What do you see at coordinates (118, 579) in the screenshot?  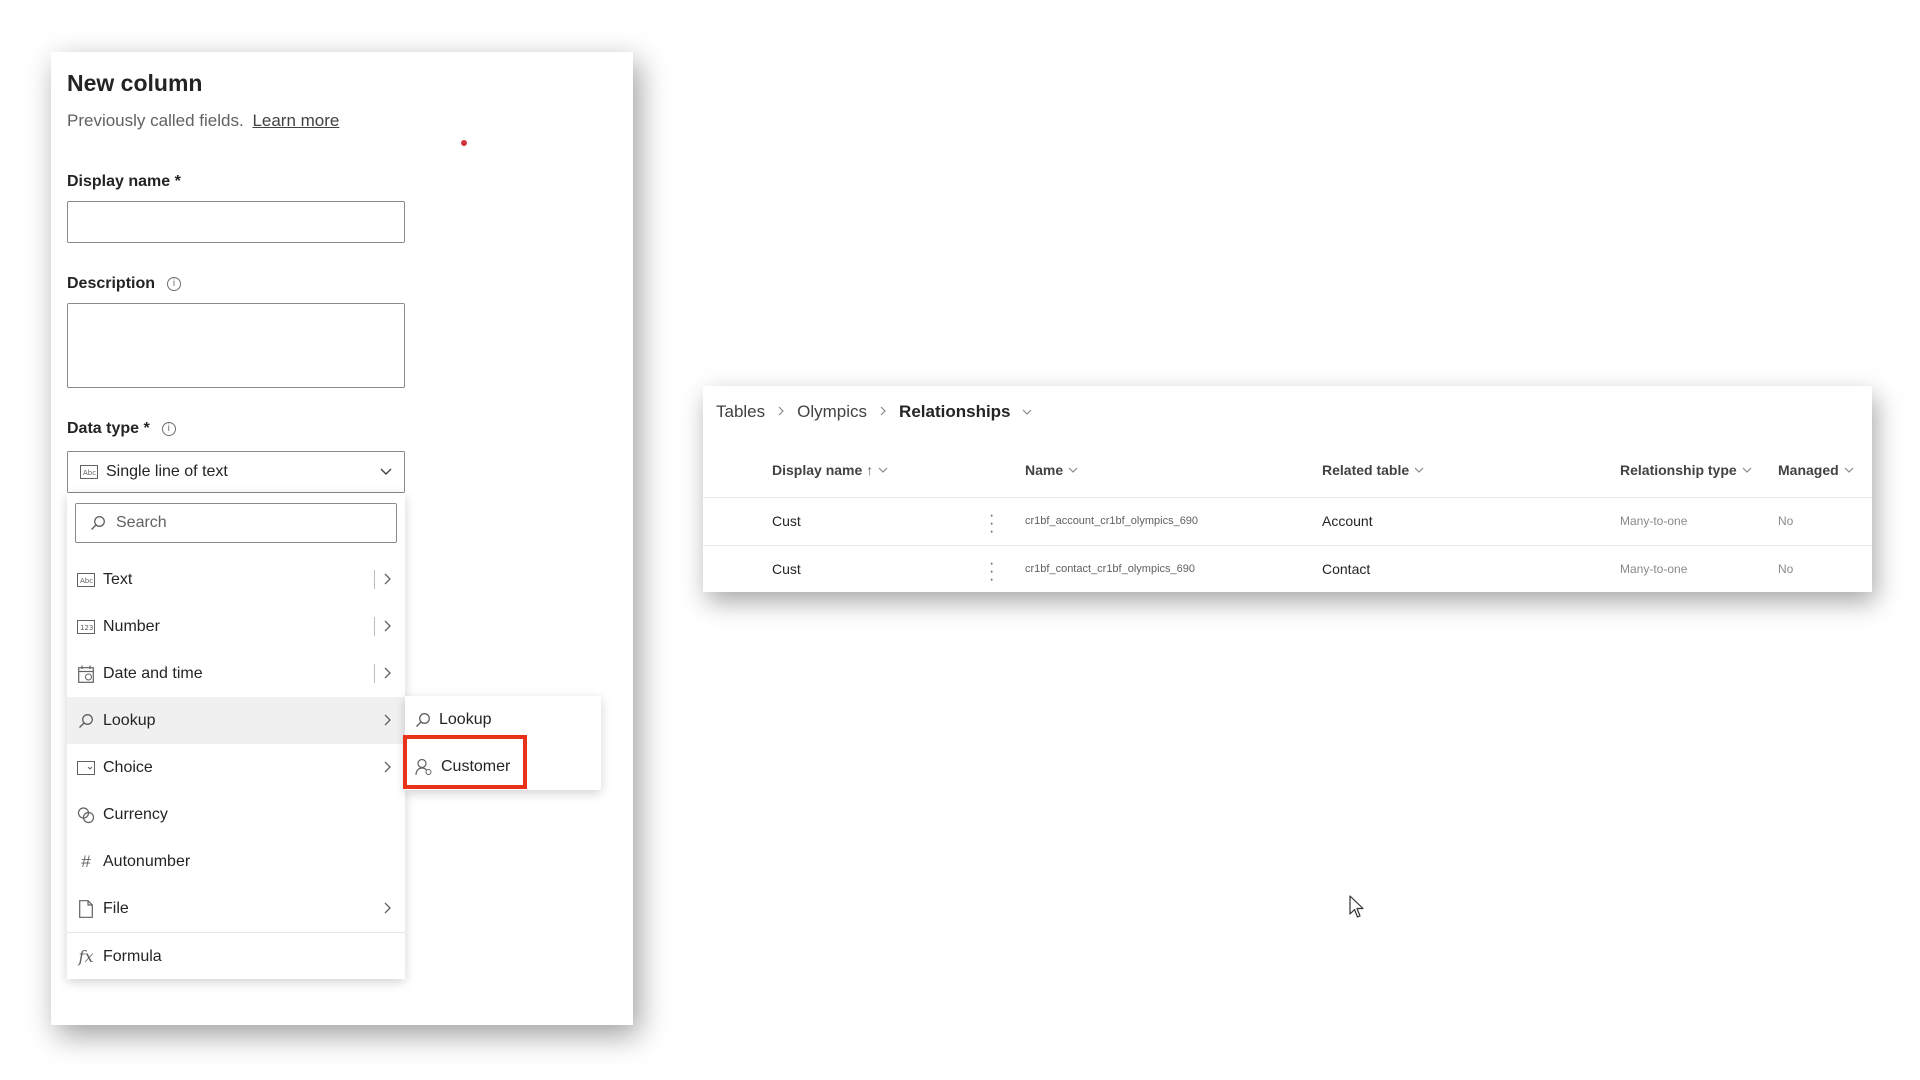 I see `menu-item-label: Text` at bounding box center [118, 579].